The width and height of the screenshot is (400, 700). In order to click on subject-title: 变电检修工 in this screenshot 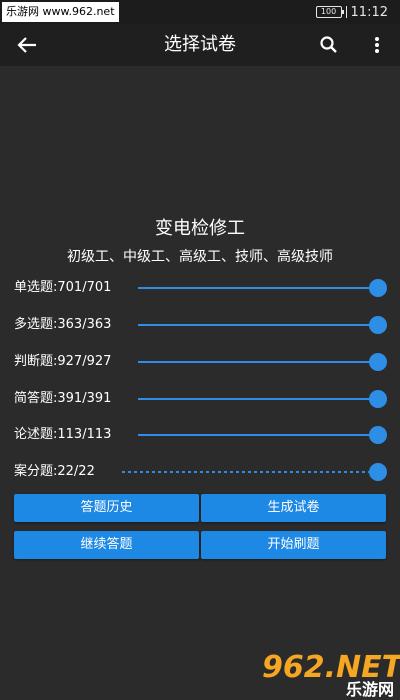, I will do `click(200, 228)`.